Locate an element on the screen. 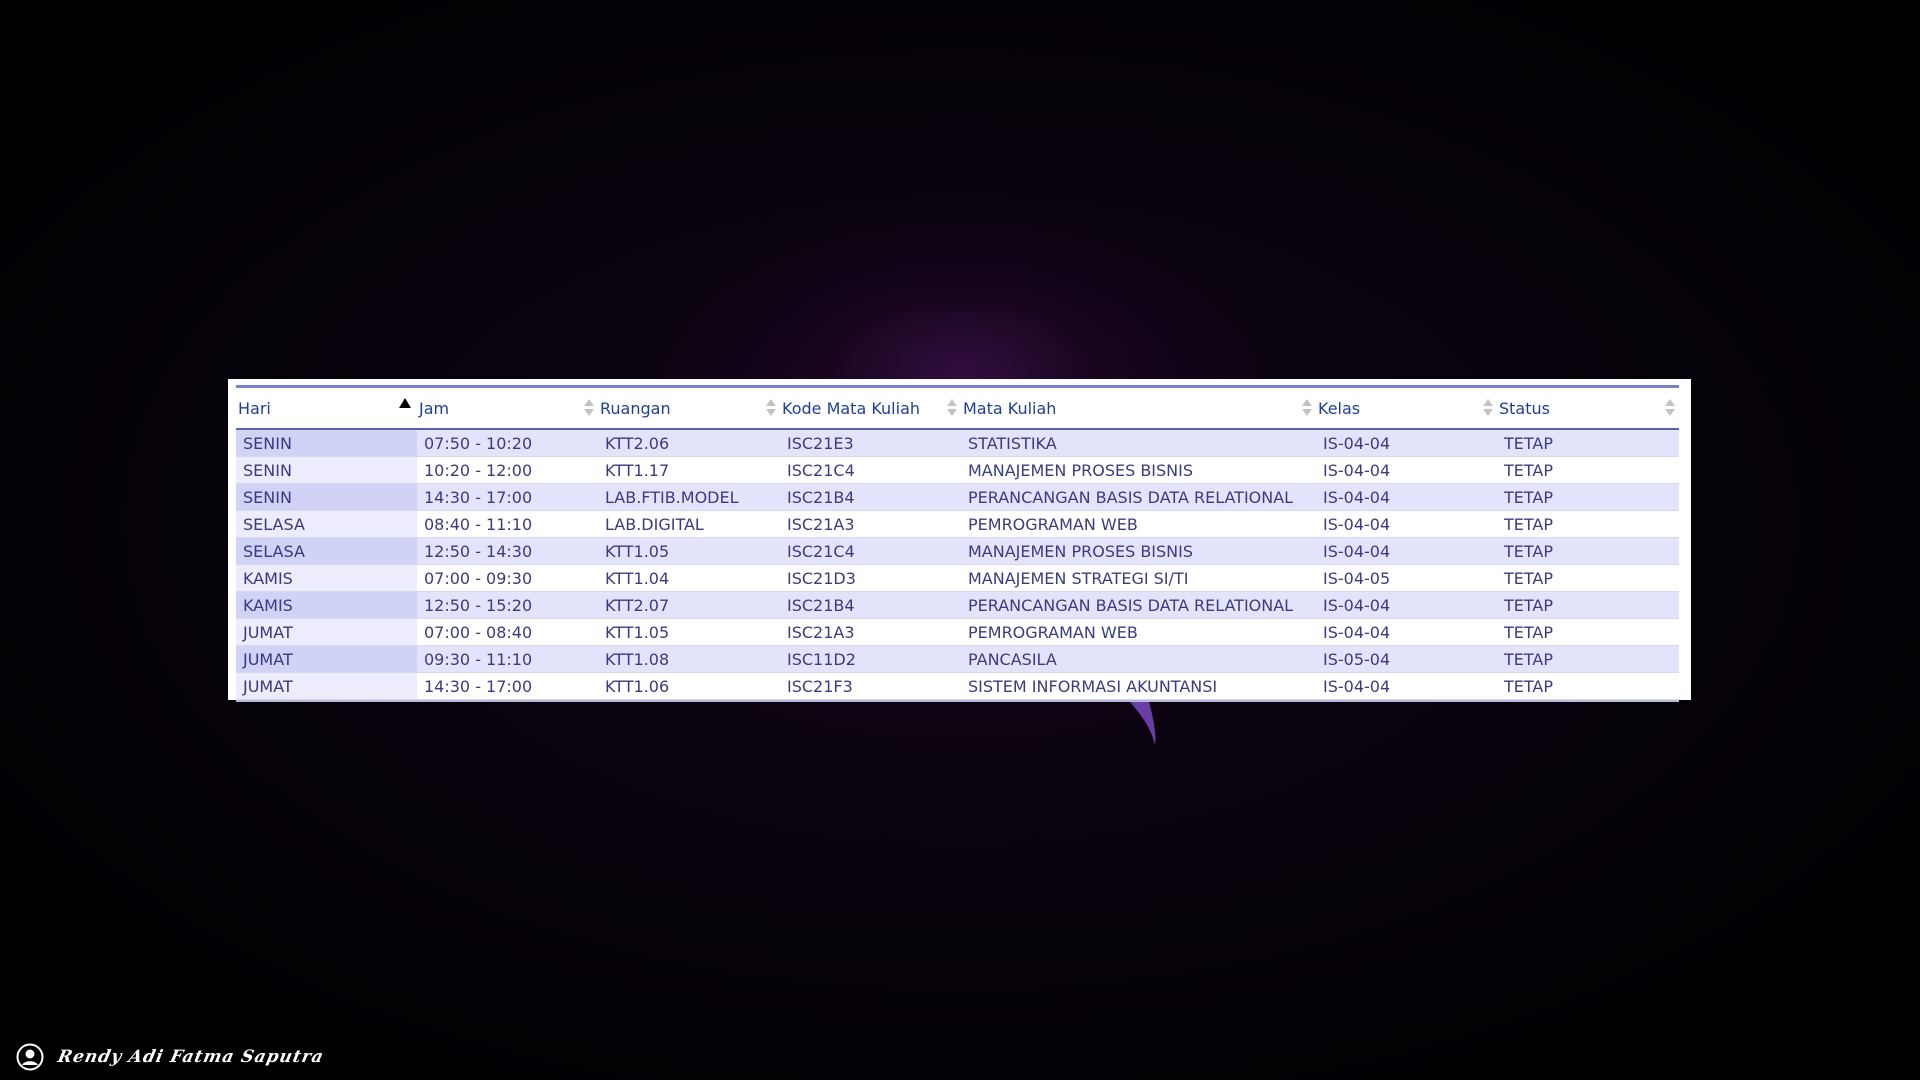 Image resolution: width=1920 pixels, height=1080 pixels. cell-jam: 10:20 - 12:00 is located at coordinates (507, 470).